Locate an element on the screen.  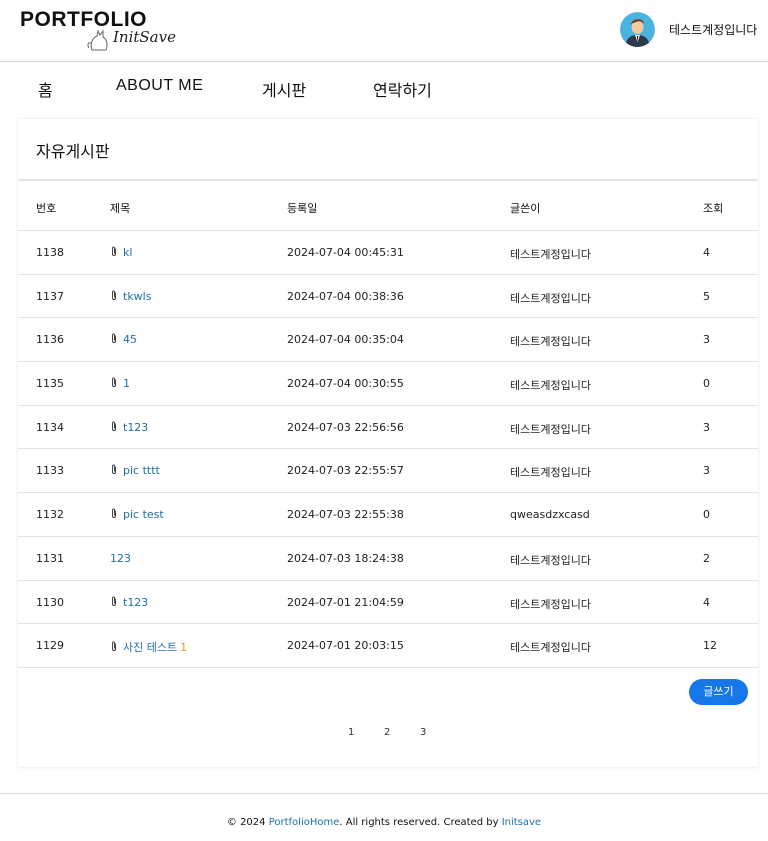
post-date: 2024-07-01 21:04:59 is located at coordinates (345, 602).